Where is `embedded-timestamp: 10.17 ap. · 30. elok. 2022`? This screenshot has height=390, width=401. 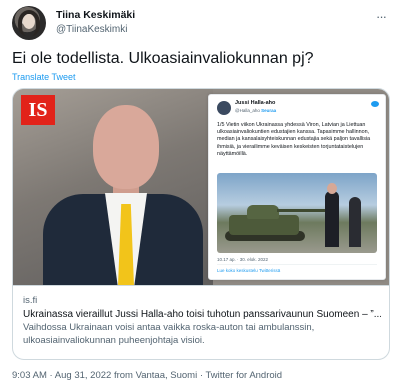
embedded-timestamp: 10.17 ap. · 30. elok. 2022 is located at coordinates (243, 259).